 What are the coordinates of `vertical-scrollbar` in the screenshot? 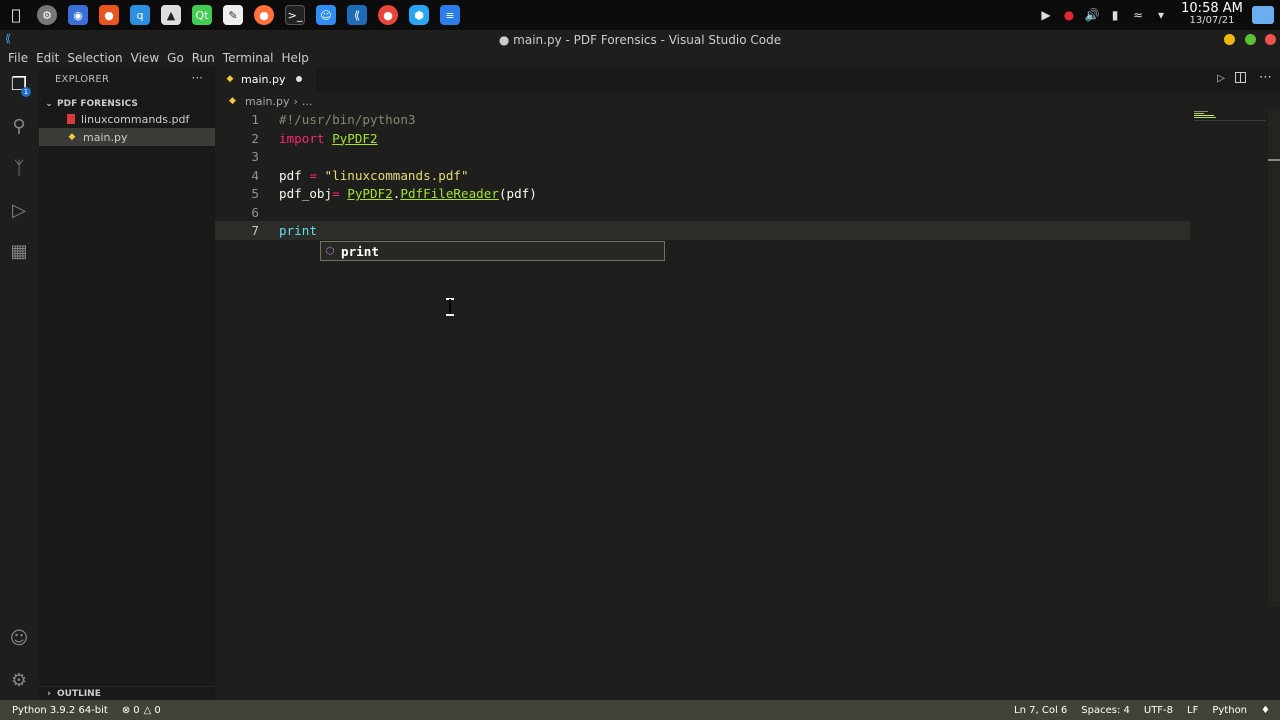 It's located at (1274, 358).